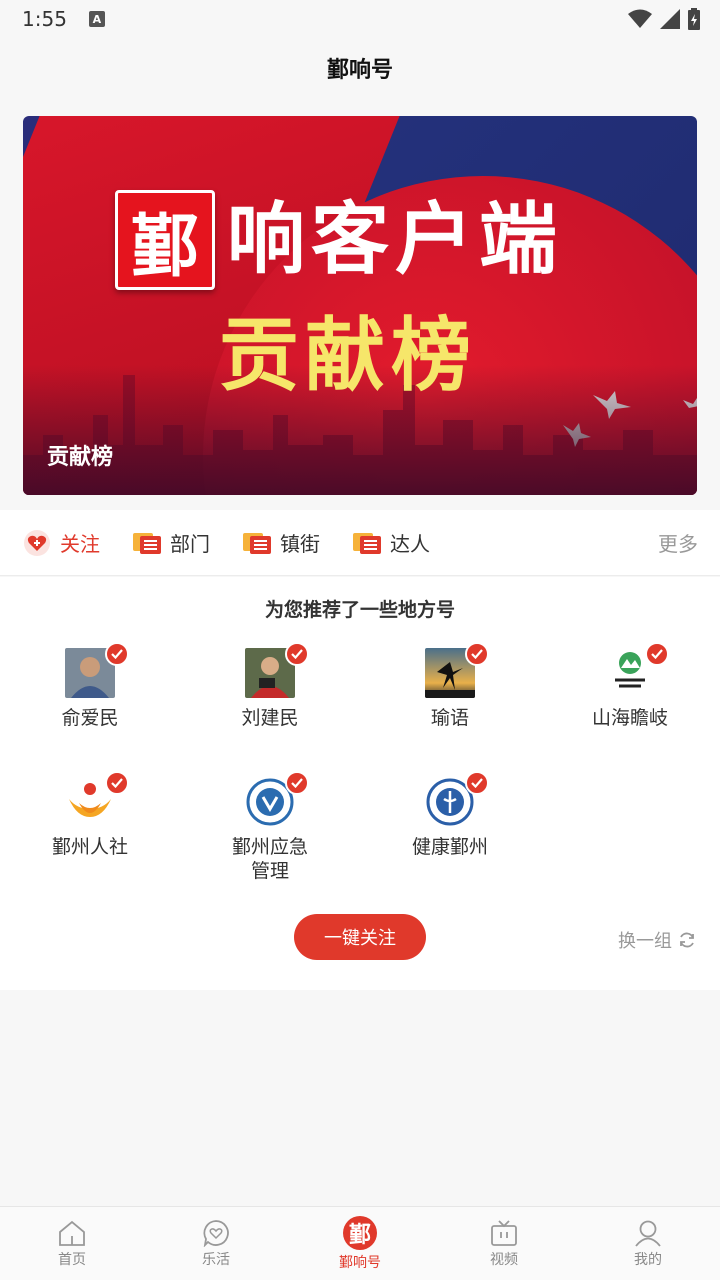  I want to click on signal-icon, so click(670, 19).